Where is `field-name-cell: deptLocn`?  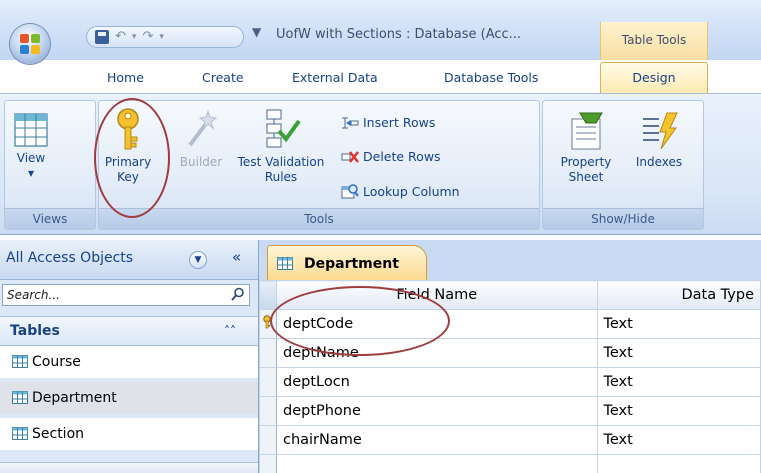 field-name-cell: deptLocn is located at coordinates (436, 382).